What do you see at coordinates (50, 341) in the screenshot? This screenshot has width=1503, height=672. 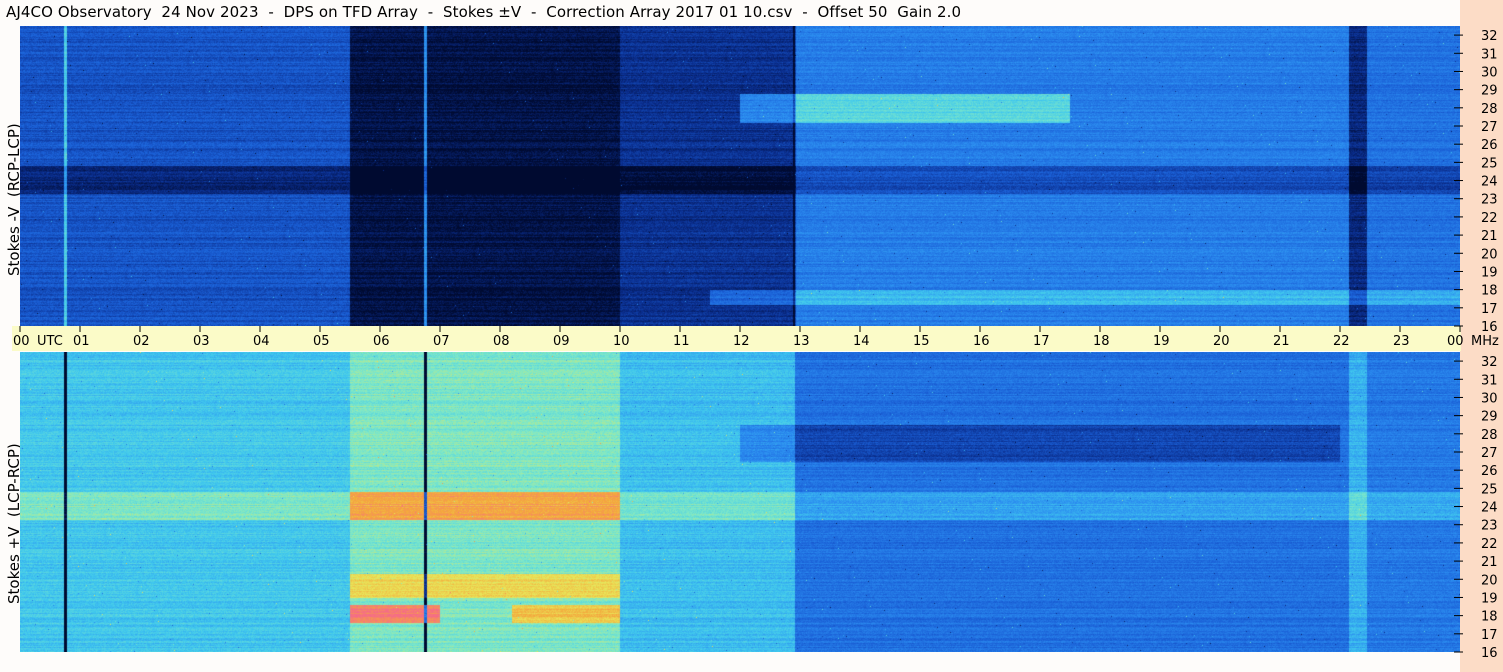 I see `x-unit-label: UTC` at bounding box center [50, 341].